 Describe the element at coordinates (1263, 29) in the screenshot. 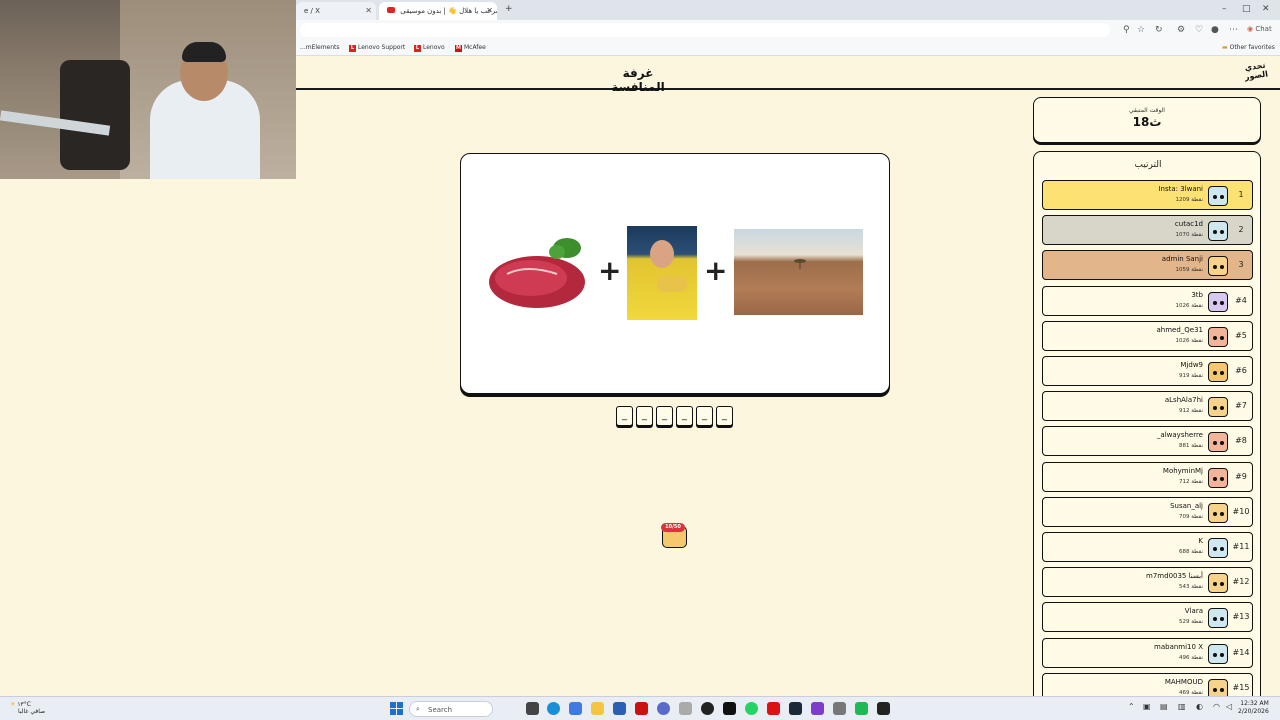

I see `chat-label: Chat` at that location.